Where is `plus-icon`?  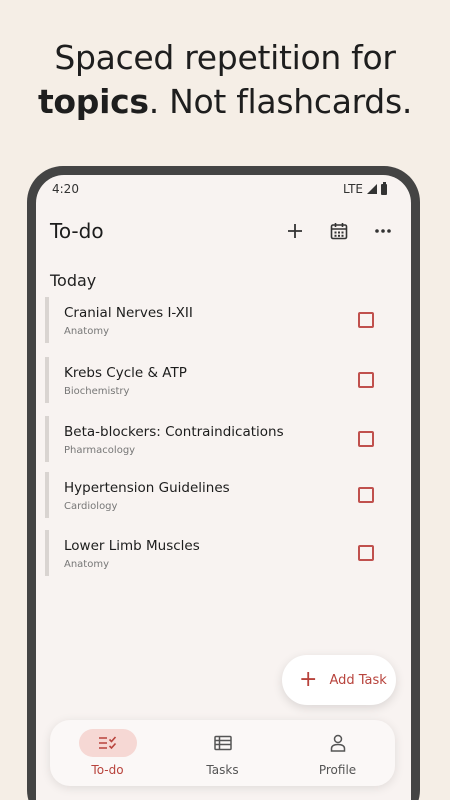
plus-icon is located at coordinates (295, 231).